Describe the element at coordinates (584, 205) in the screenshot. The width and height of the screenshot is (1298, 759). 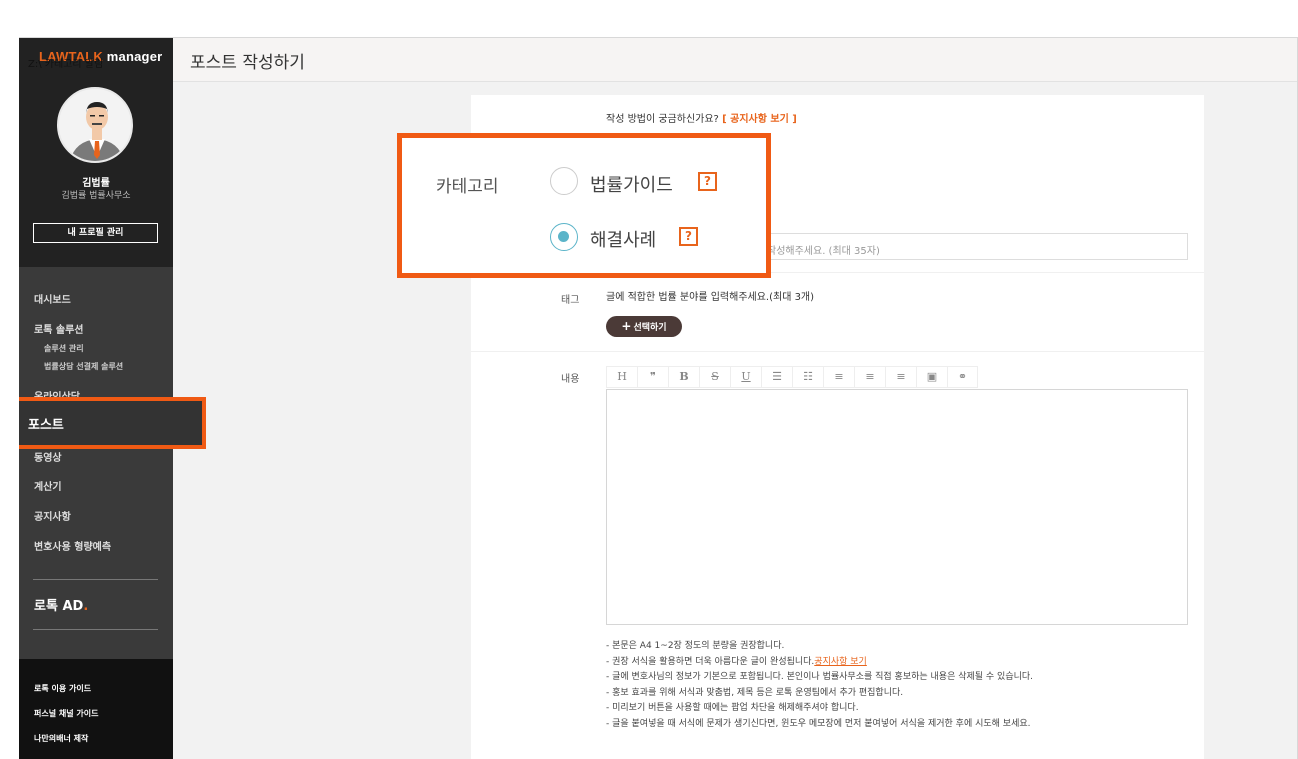
I see `category-selector: 카테고리 법률가이드 ? 해결사례 ?` at that location.